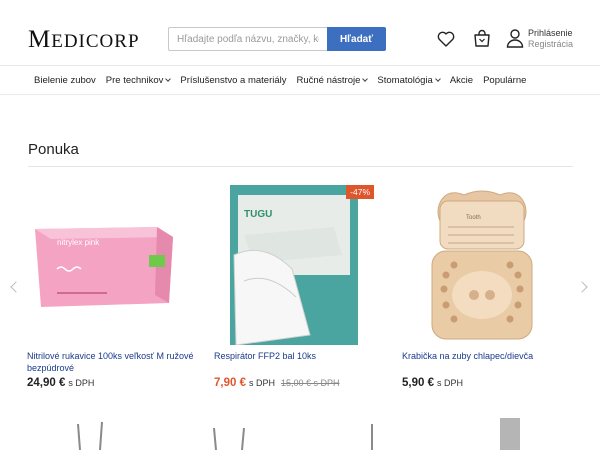  I want to click on gloves-brand-text: nitrylex pink, so click(78, 242).